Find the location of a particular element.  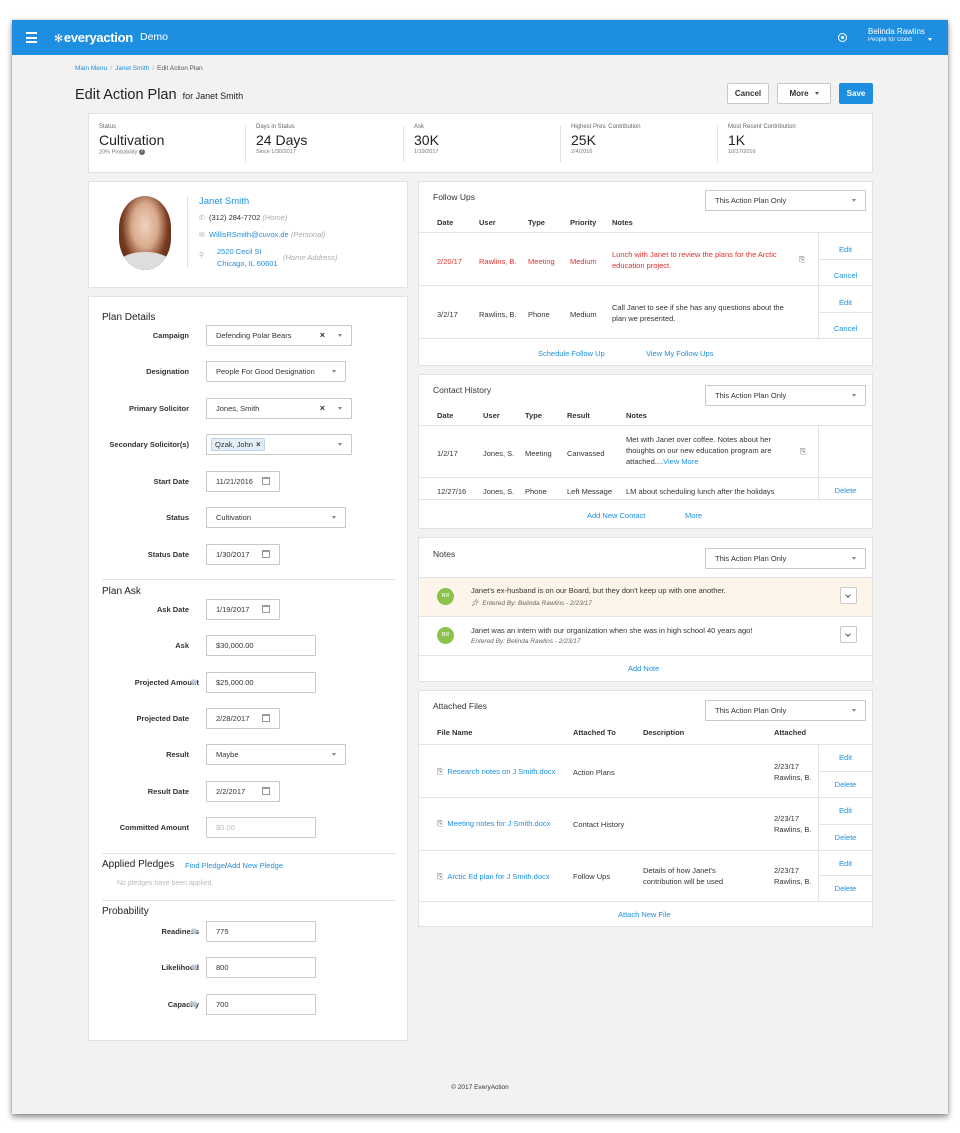

likelihood-field: 800 is located at coordinates (261, 967).